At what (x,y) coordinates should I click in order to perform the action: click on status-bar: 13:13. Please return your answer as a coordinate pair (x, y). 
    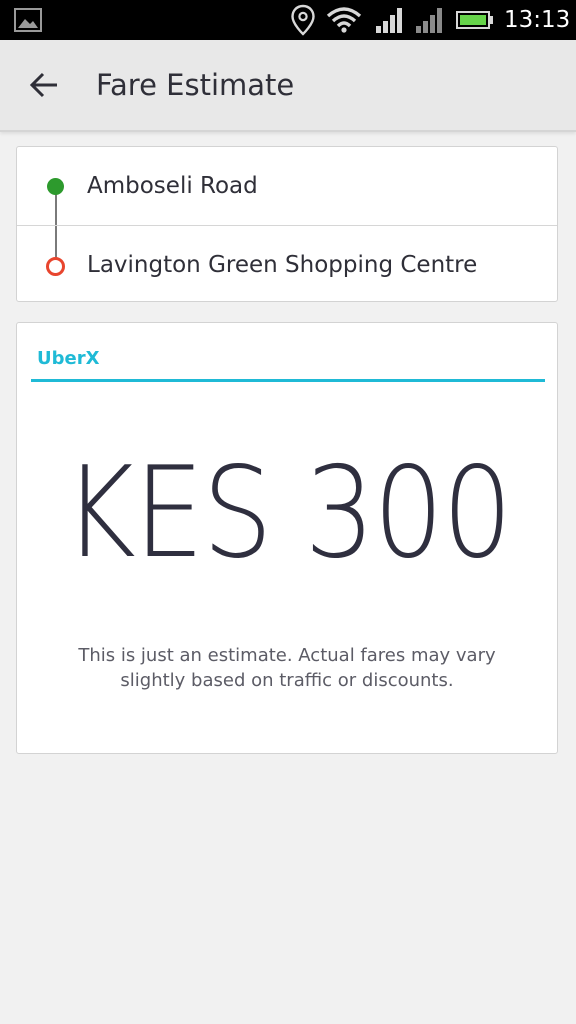
    Looking at the image, I should click on (288, 20).